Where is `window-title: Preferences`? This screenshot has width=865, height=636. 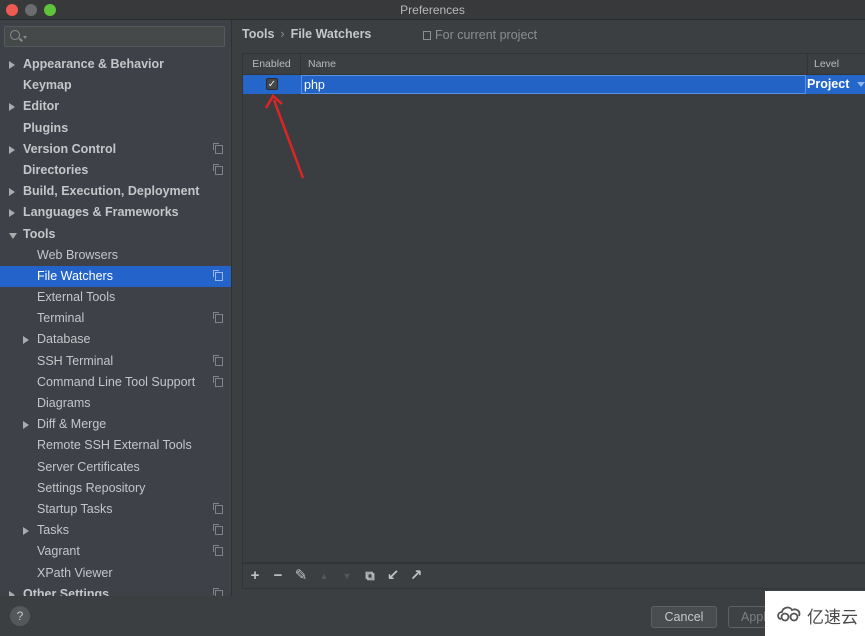 window-title: Preferences is located at coordinates (432, 10).